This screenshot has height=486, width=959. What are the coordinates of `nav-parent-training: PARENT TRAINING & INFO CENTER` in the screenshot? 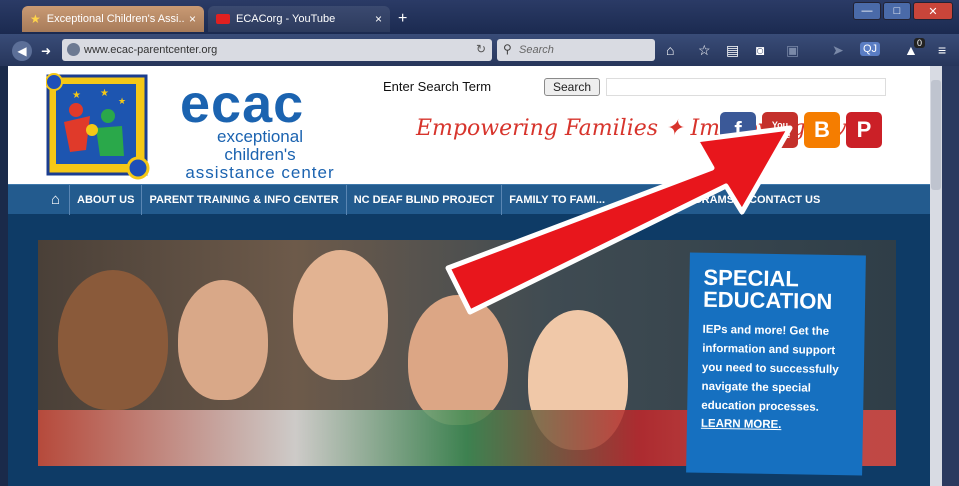 It's located at (244, 199).